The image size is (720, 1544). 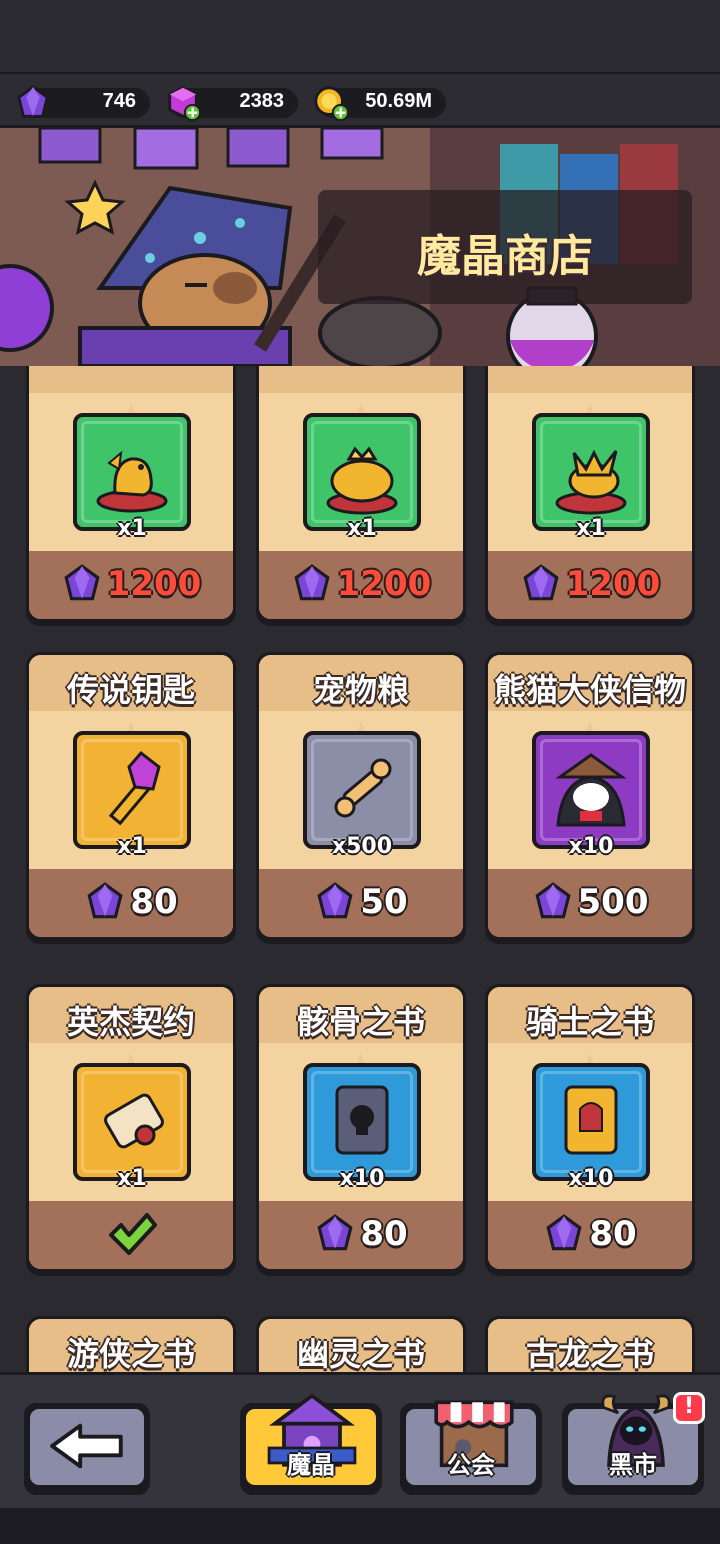 What do you see at coordinates (262, 101) in the screenshot?
I see `premium-crystal-value: 2383` at bounding box center [262, 101].